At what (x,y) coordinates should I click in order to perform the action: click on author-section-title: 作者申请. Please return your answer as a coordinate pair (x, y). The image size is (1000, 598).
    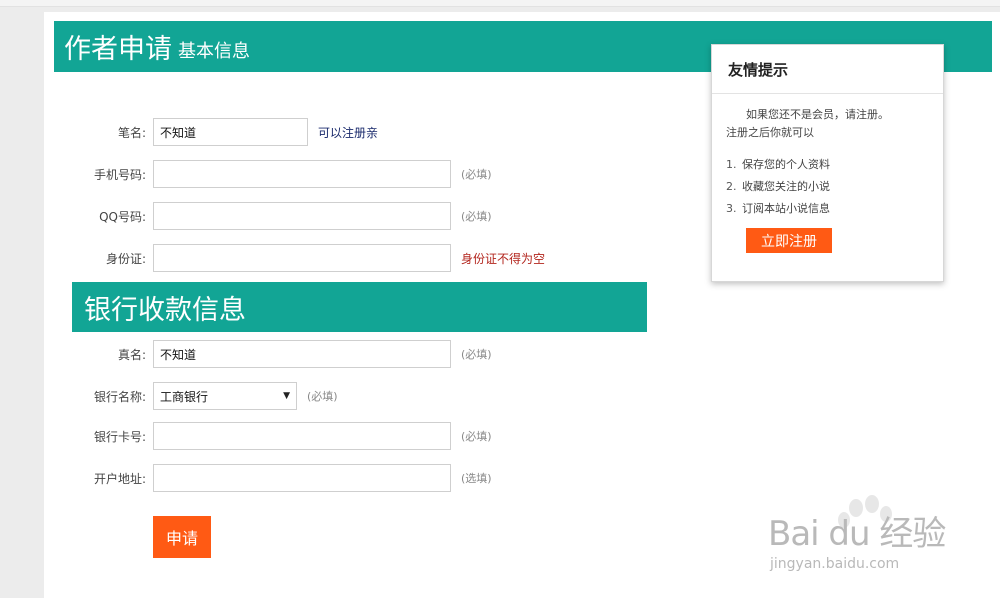
    Looking at the image, I should click on (118, 49).